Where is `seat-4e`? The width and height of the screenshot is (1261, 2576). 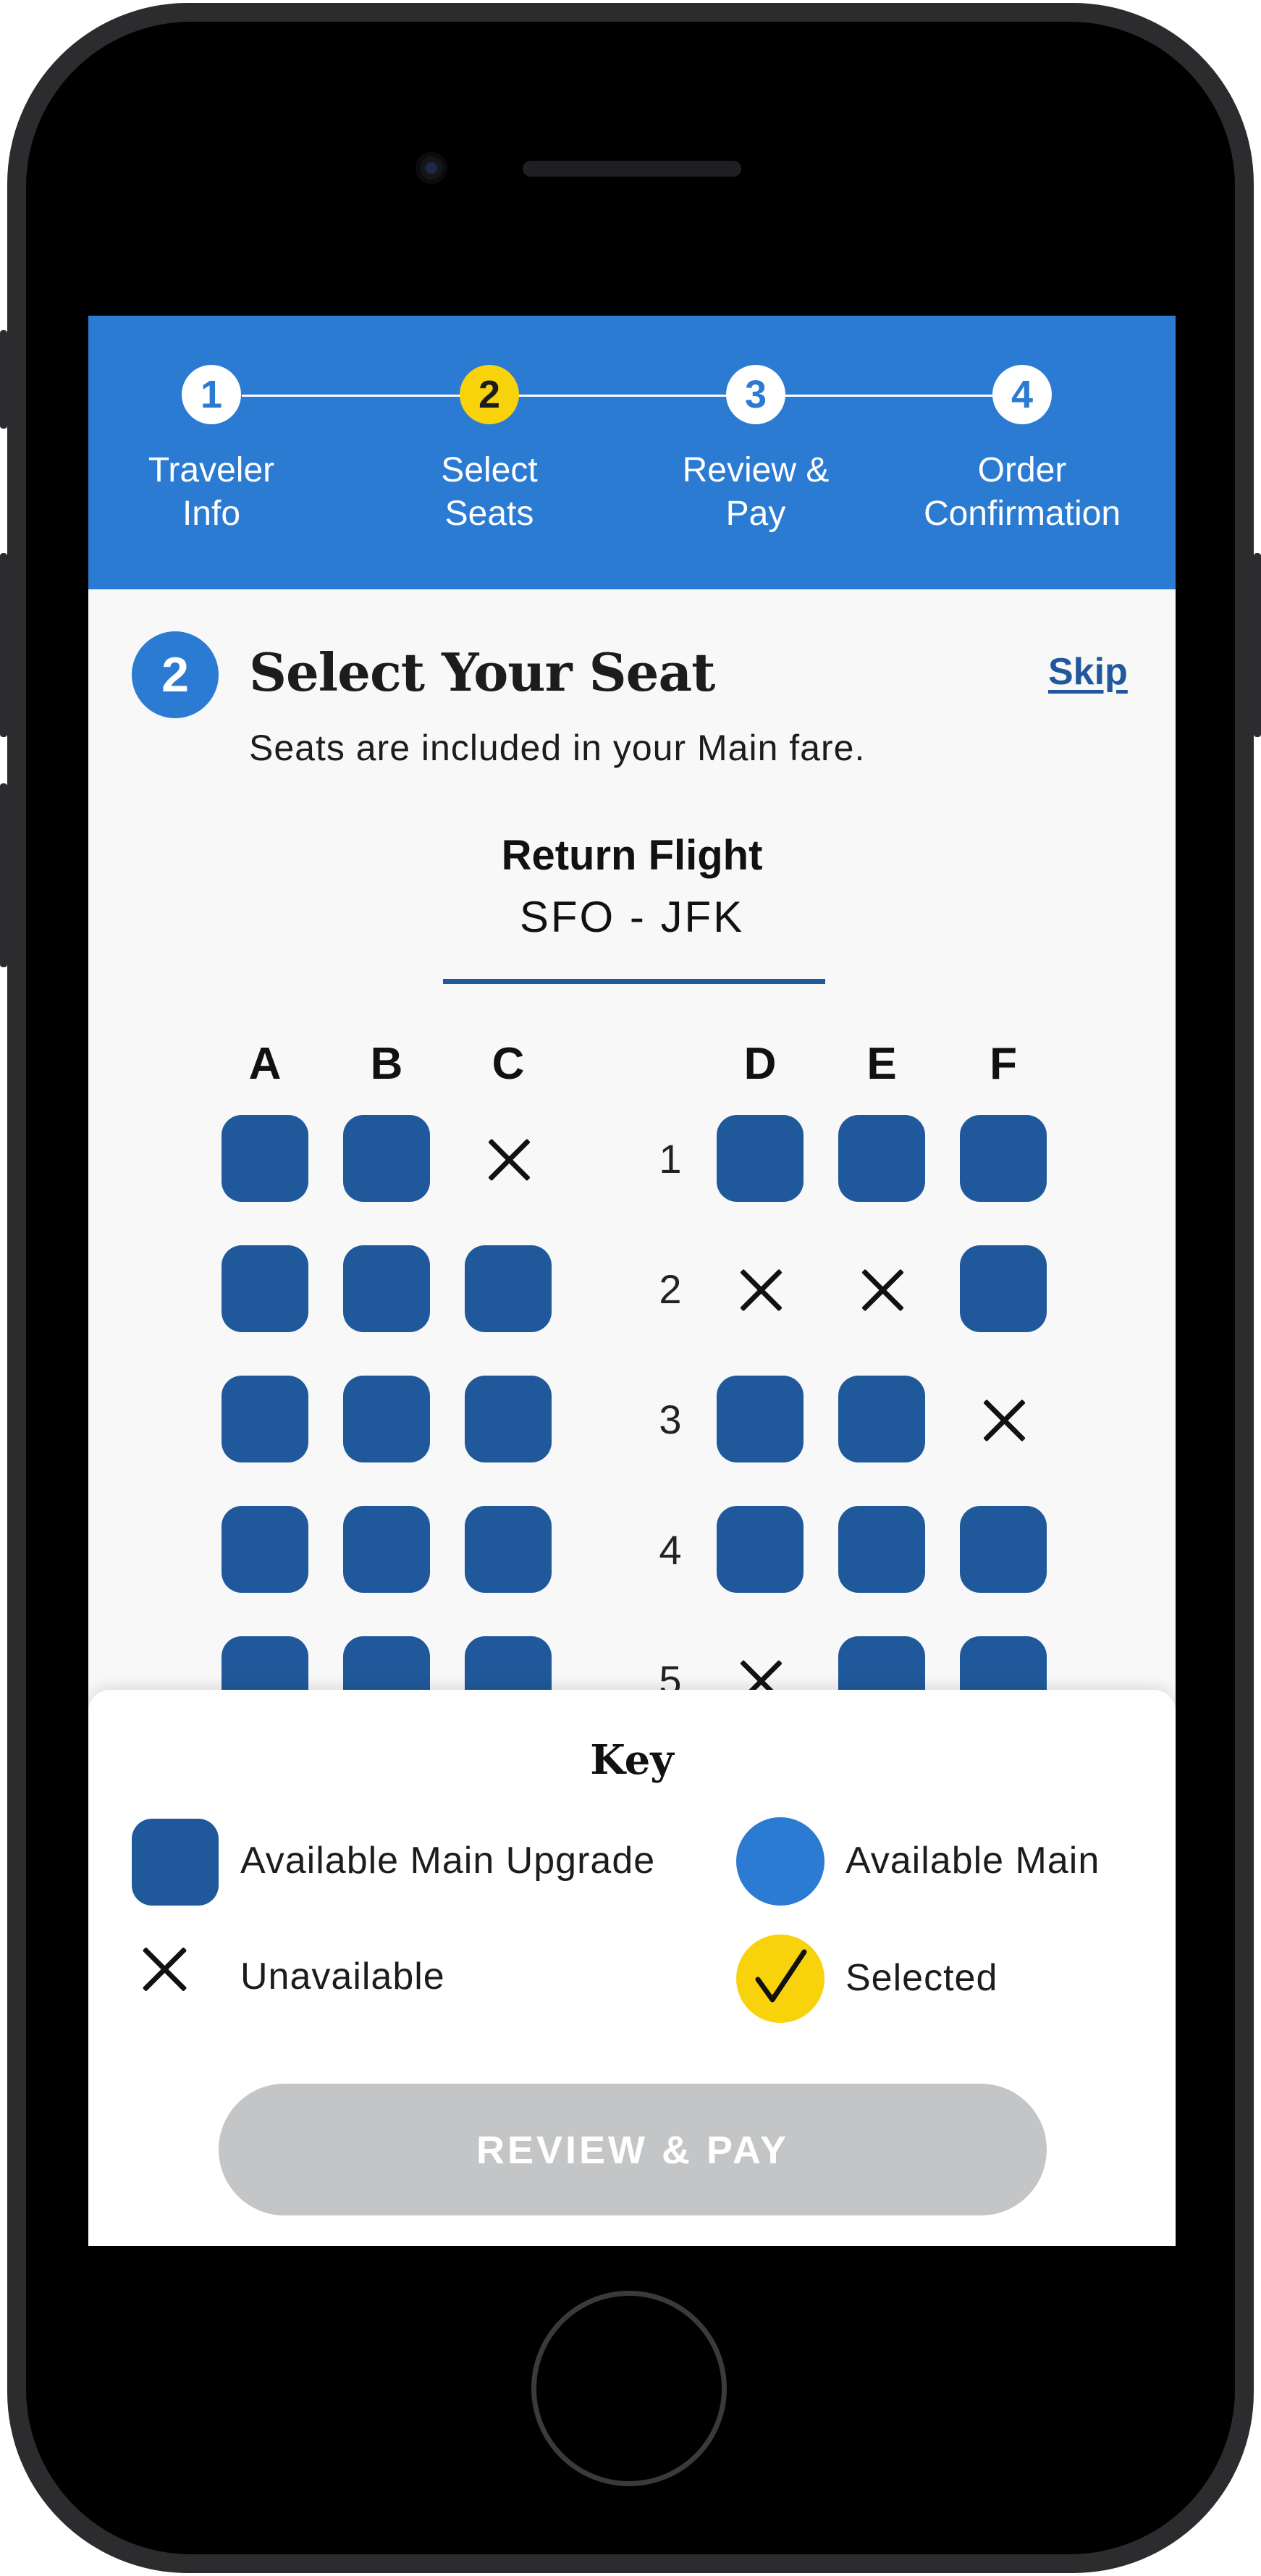 seat-4e is located at coordinates (881, 1549).